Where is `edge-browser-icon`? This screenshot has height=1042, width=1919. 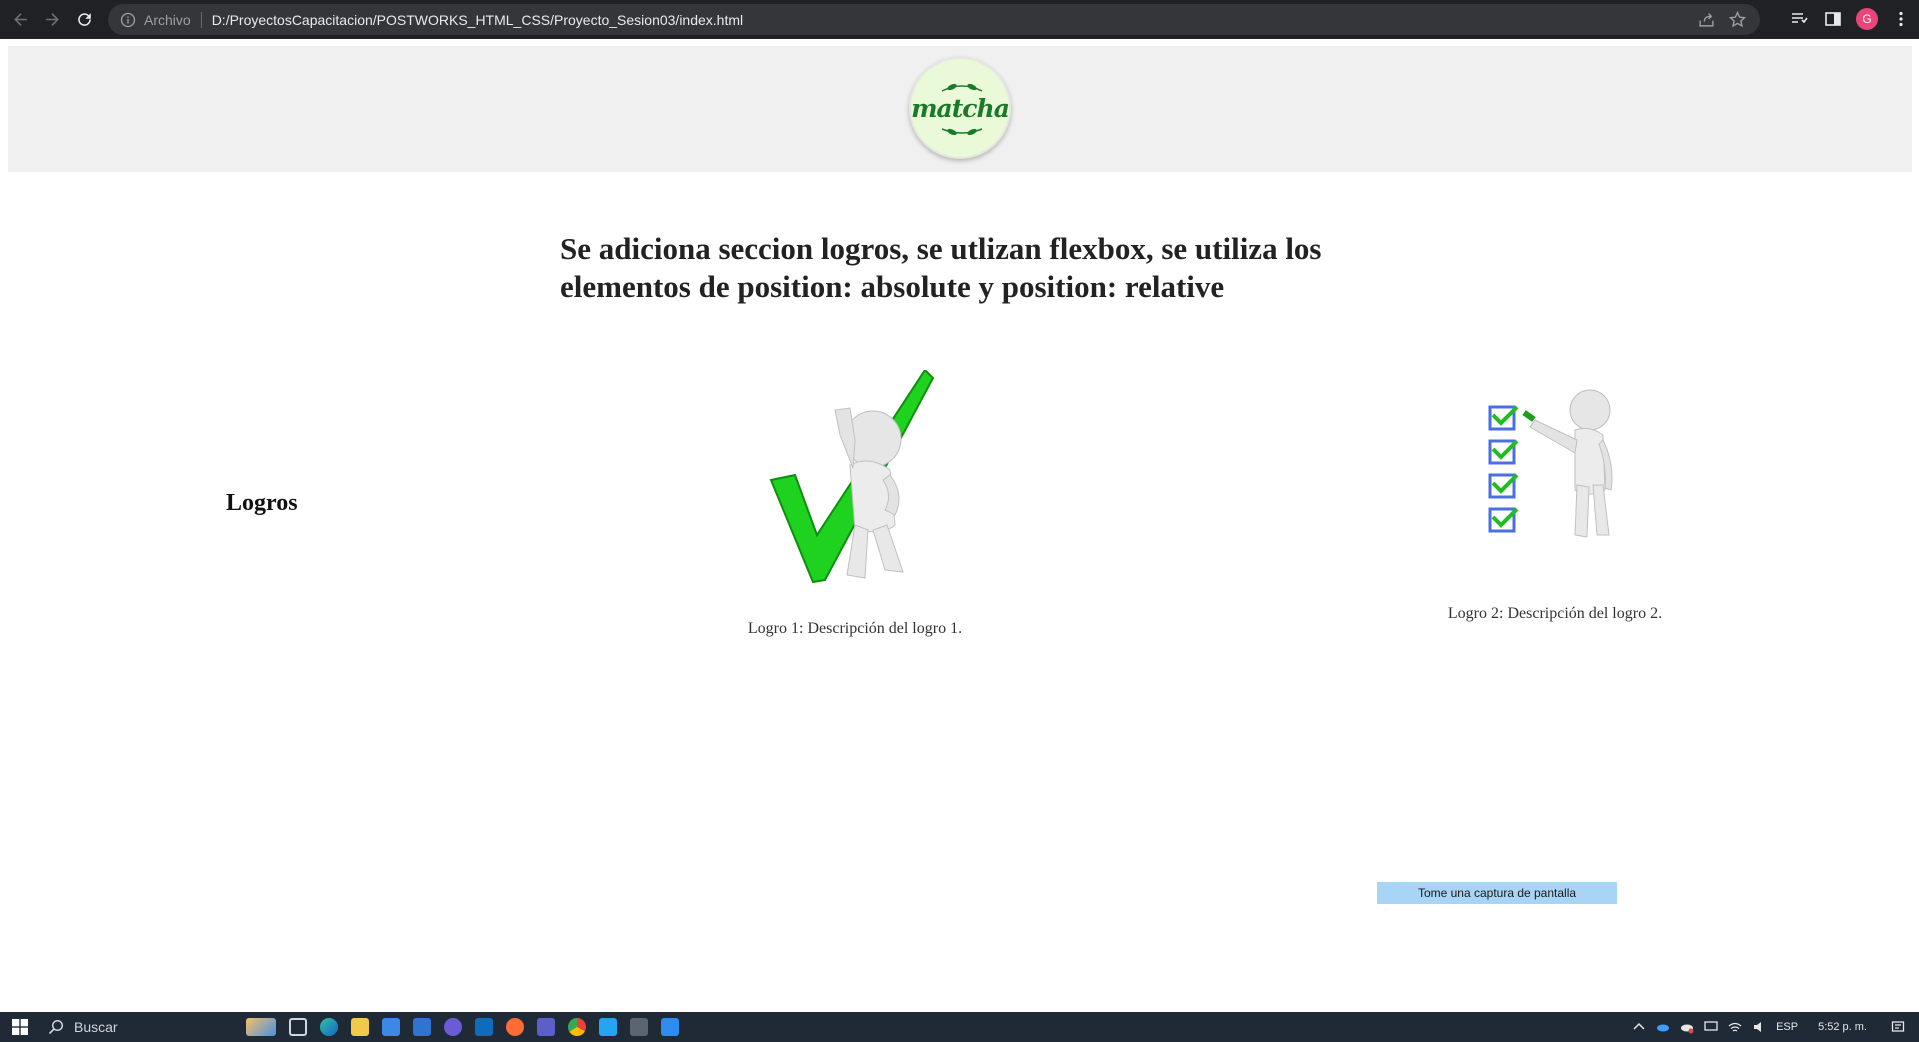
edge-browser-icon is located at coordinates (329, 1027).